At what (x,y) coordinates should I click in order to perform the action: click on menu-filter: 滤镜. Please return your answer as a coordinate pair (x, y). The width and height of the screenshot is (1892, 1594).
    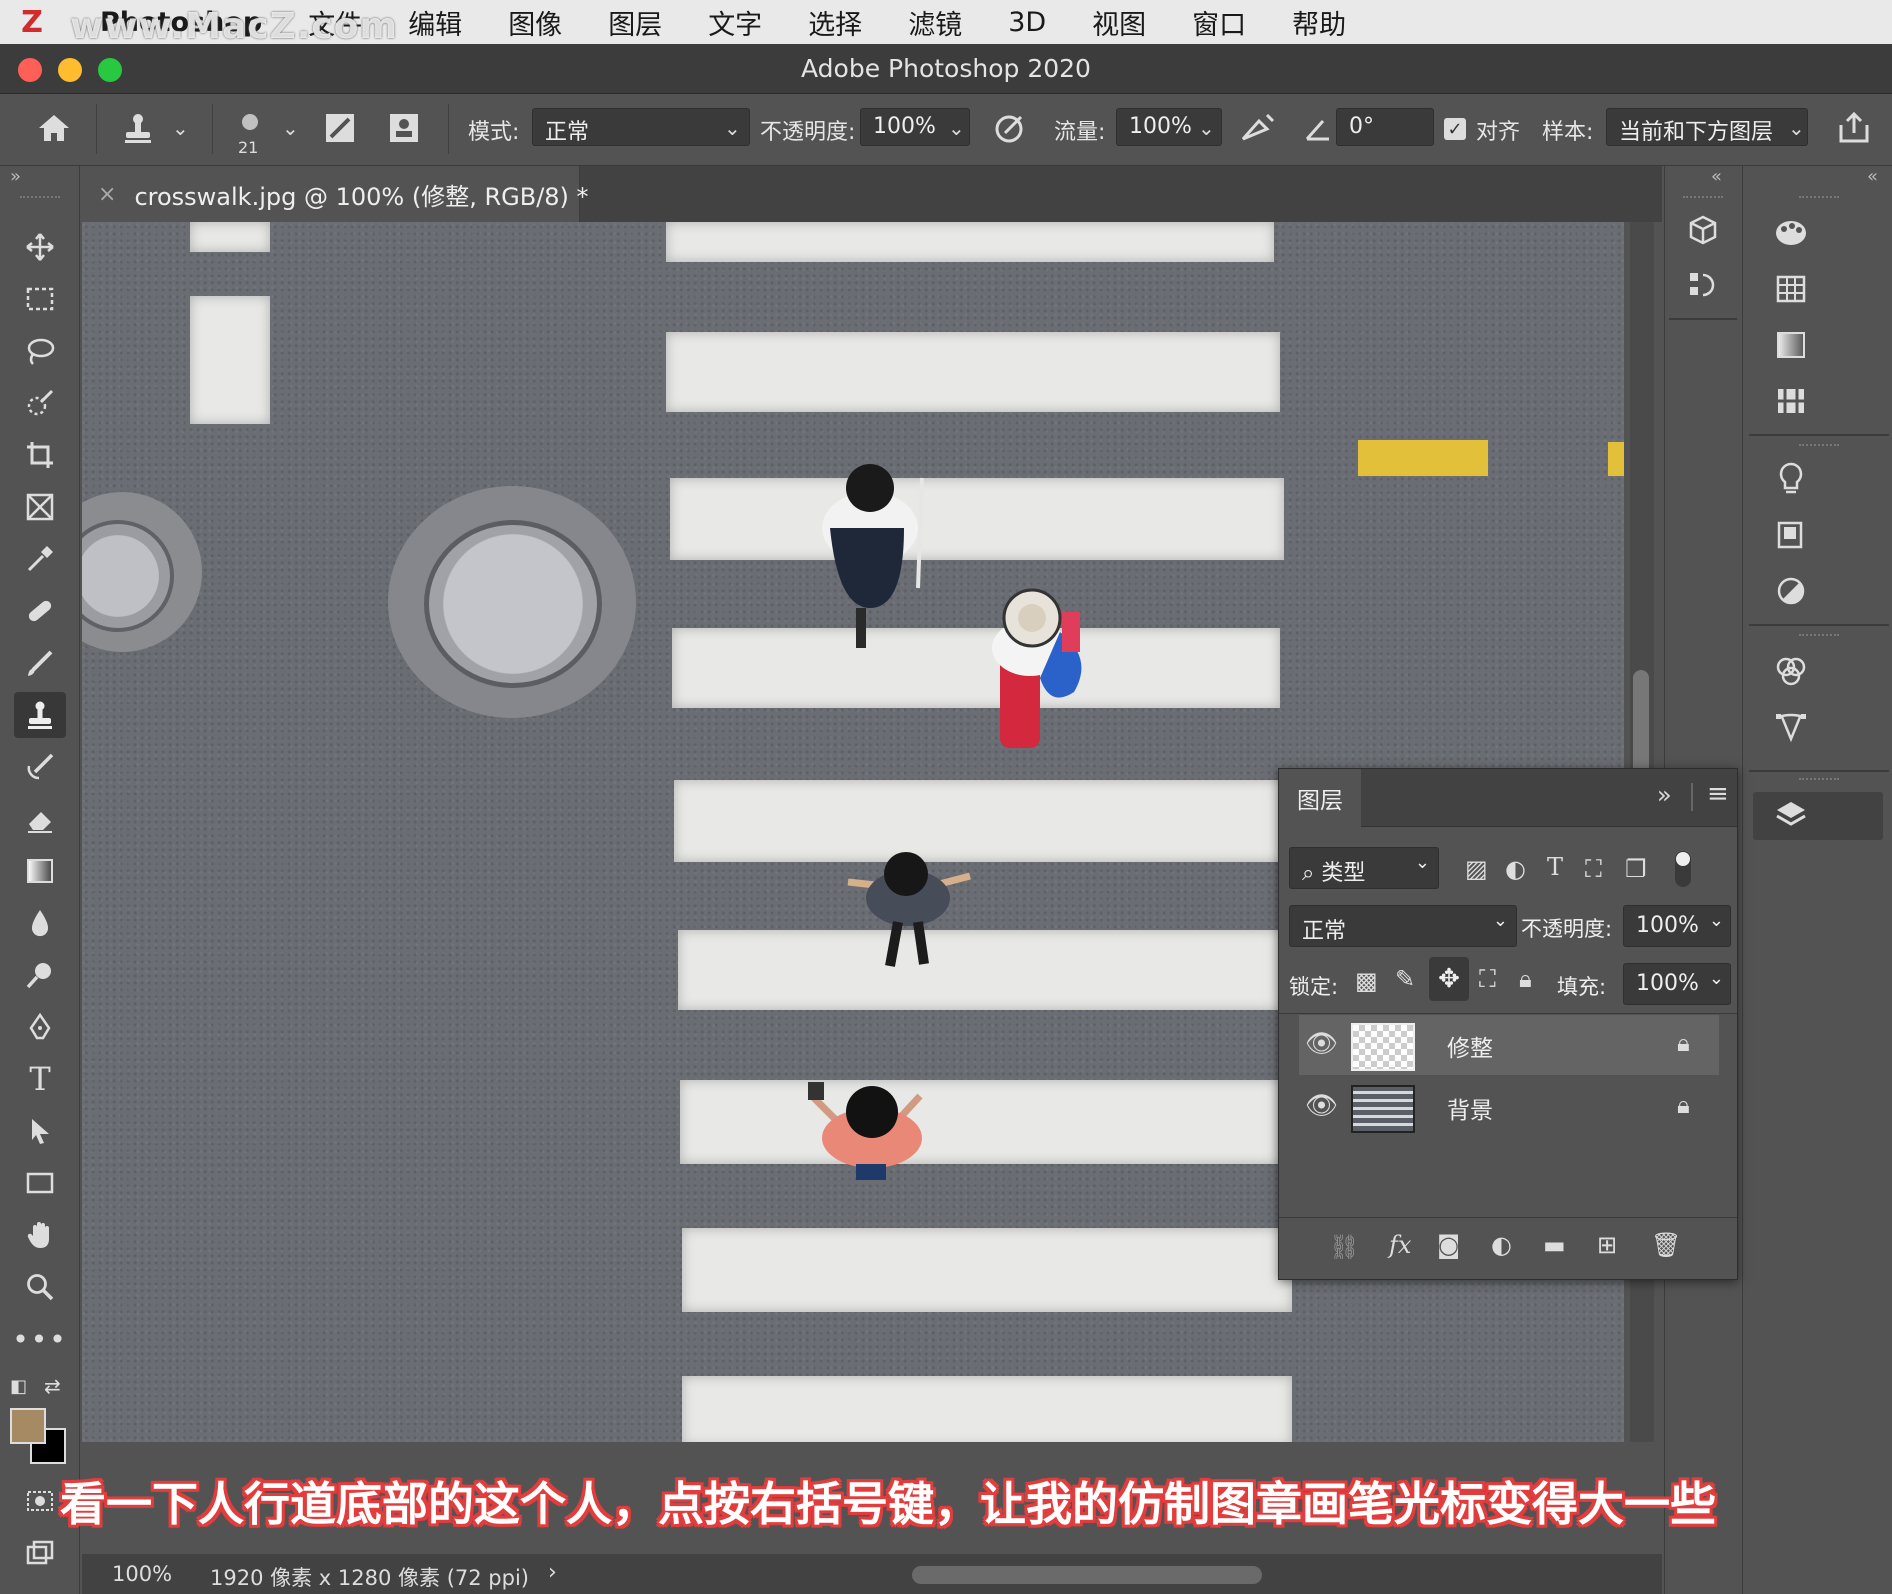
    Looking at the image, I should click on (935, 22).